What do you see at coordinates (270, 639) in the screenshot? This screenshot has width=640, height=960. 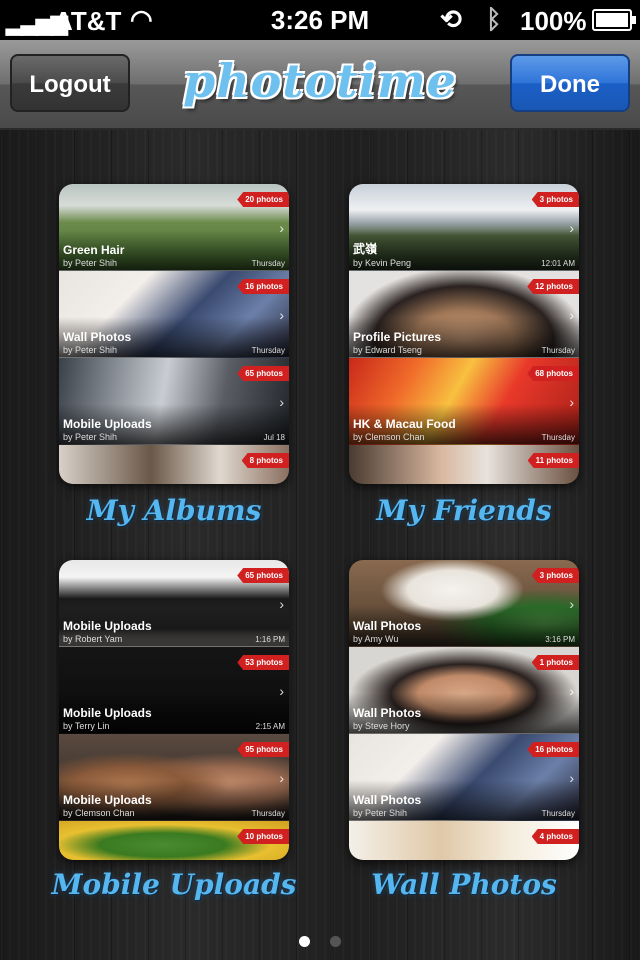 I see `album-date: 1:16 PM` at bounding box center [270, 639].